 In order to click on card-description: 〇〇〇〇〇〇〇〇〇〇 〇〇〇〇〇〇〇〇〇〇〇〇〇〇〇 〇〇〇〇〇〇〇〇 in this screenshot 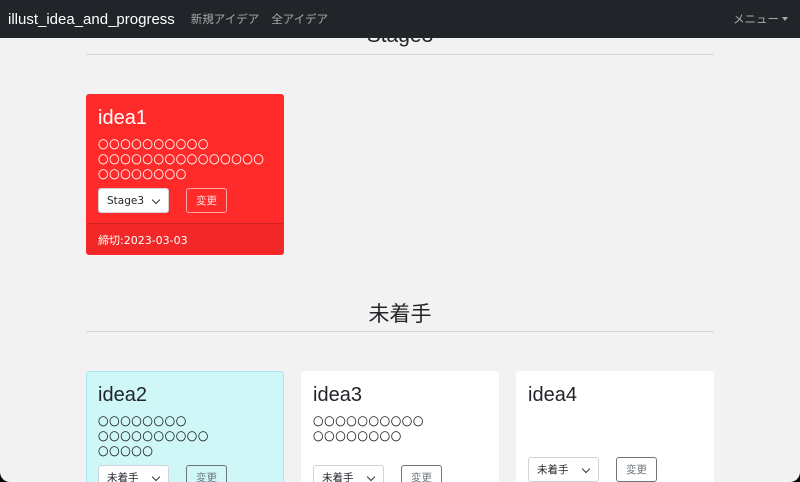, I will do `click(185, 160)`.